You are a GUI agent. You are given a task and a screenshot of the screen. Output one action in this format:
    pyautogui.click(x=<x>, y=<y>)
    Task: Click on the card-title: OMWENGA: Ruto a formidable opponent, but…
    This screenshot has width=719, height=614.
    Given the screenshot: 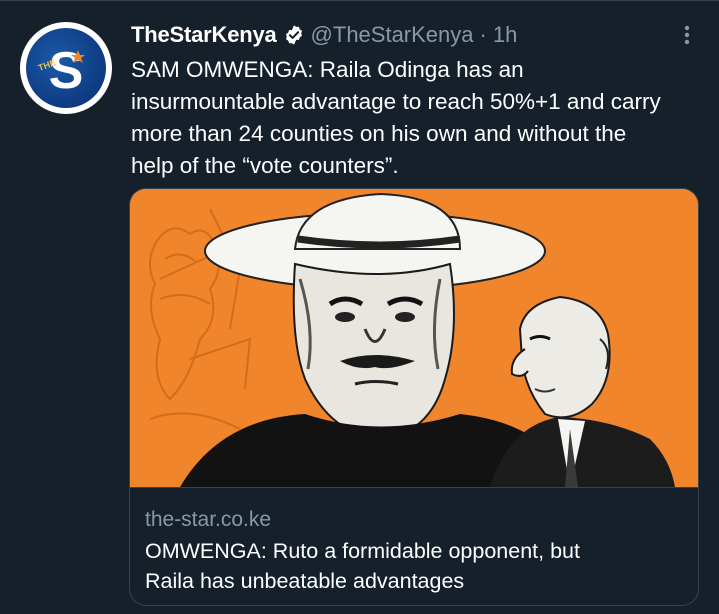 What is the action you would take?
    pyautogui.click(x=362, y=566)
    